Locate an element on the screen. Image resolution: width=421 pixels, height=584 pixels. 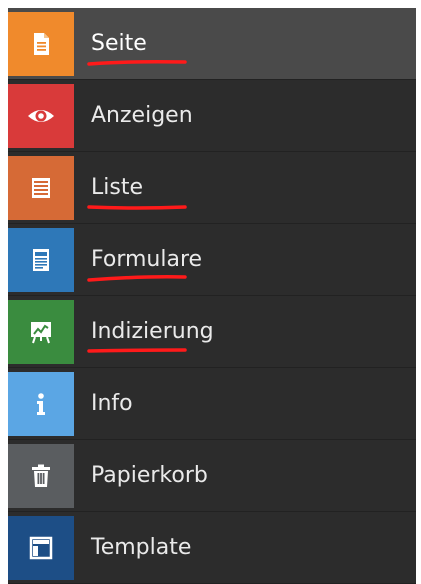
menu-item-papierkorb: Papierkorb is located at coordinates (212, 476).